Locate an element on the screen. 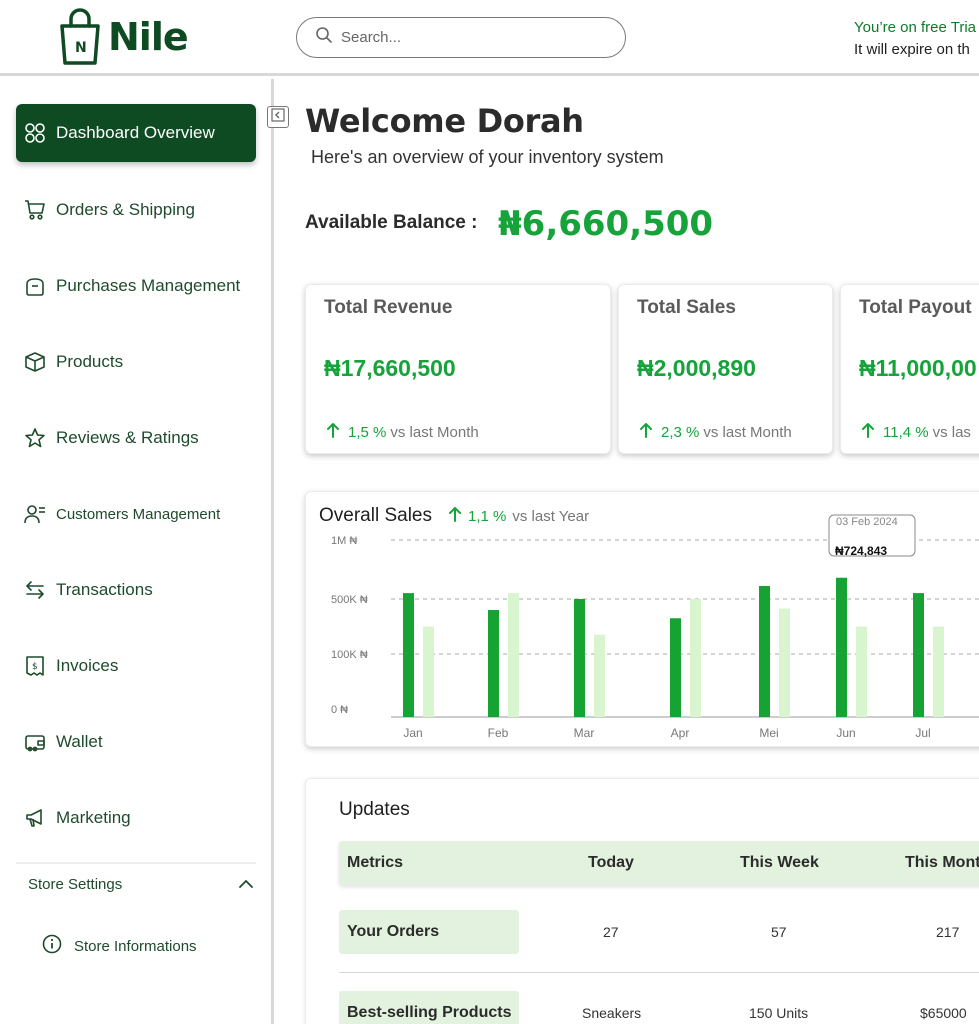 Image resolution: width=979 pixels, height=1024 pixels. row-divider is located at coordinates (659, 972).